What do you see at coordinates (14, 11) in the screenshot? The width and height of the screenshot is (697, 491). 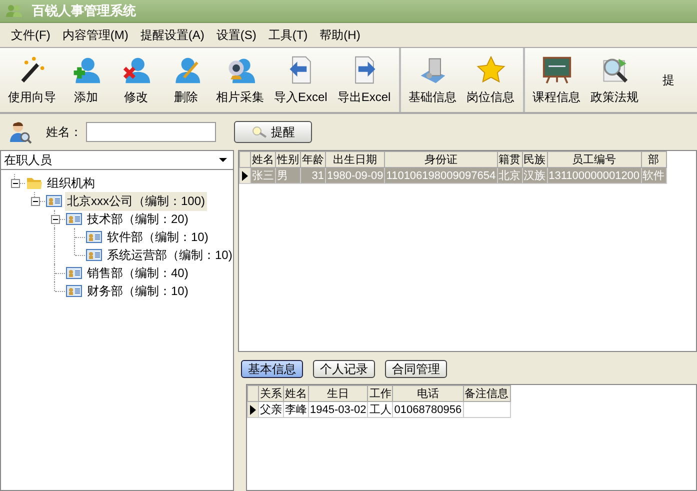 I see `people-icon` at bounding box center [14, 11].